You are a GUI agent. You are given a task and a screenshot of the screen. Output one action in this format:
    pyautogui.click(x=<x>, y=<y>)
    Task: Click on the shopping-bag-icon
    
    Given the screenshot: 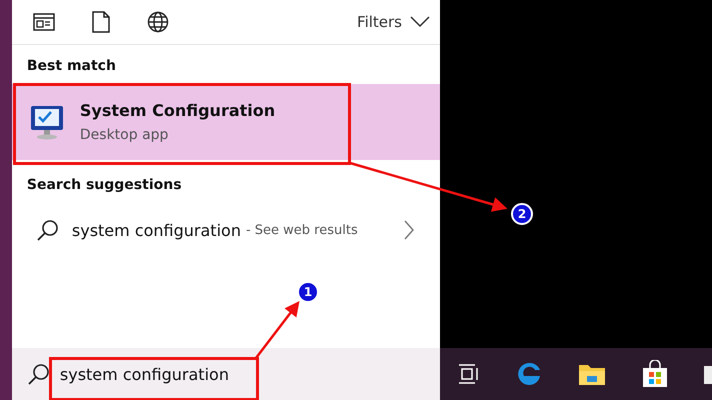 What is the action you would take?
    pyautogui.click(x=655, y=374)
    